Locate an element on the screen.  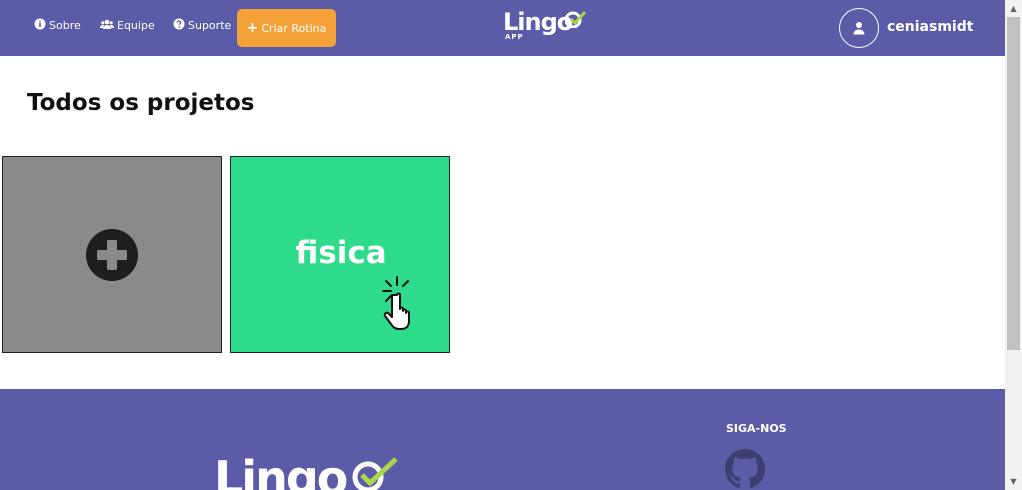
check-icon is located at coordinates (576, 19).